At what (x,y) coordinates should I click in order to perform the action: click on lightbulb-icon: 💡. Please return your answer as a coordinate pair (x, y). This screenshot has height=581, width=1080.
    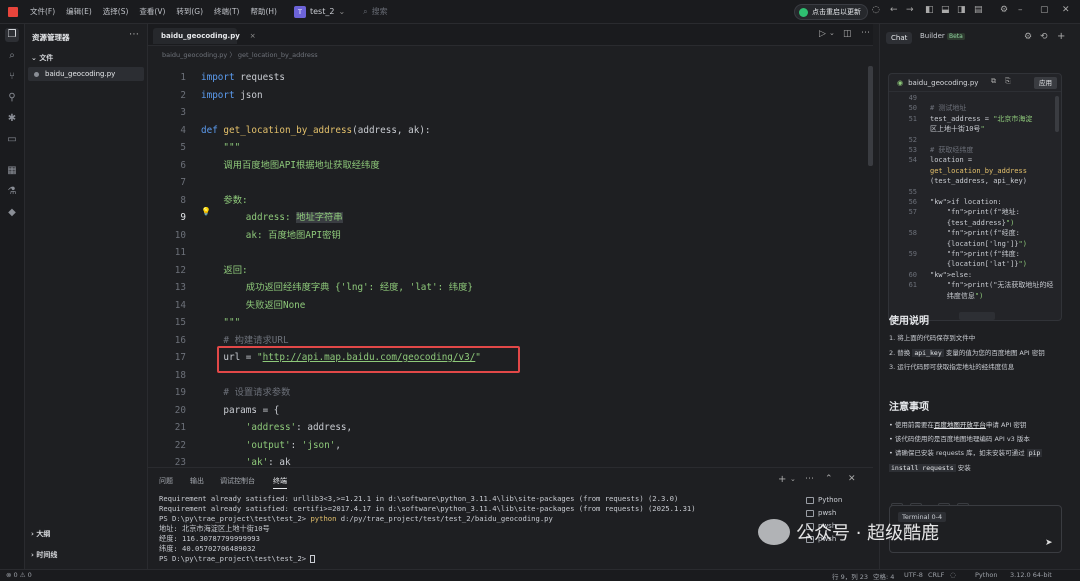
    Looking at the image, I should click on (206, 211).